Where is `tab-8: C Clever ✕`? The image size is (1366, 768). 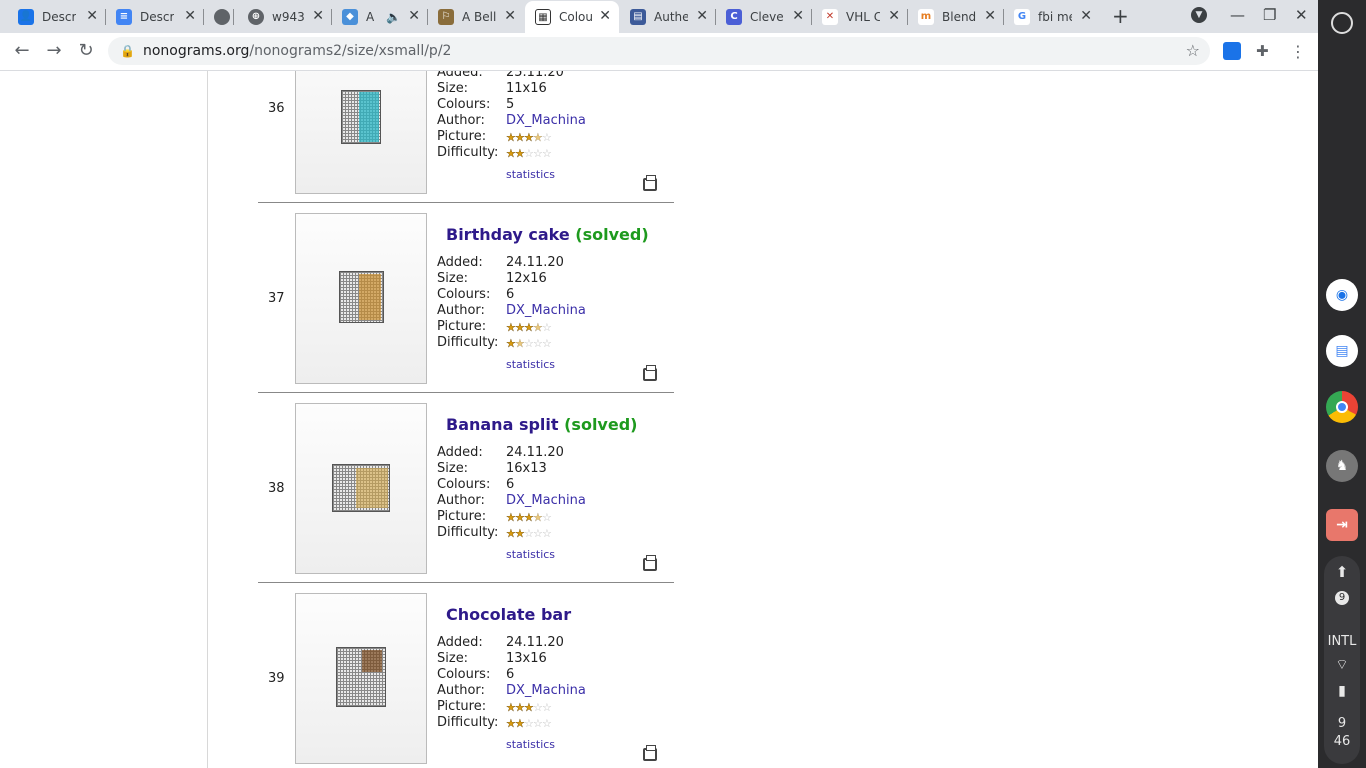 tab-8: C Clever ✕ is located at coordinates (764, 16).